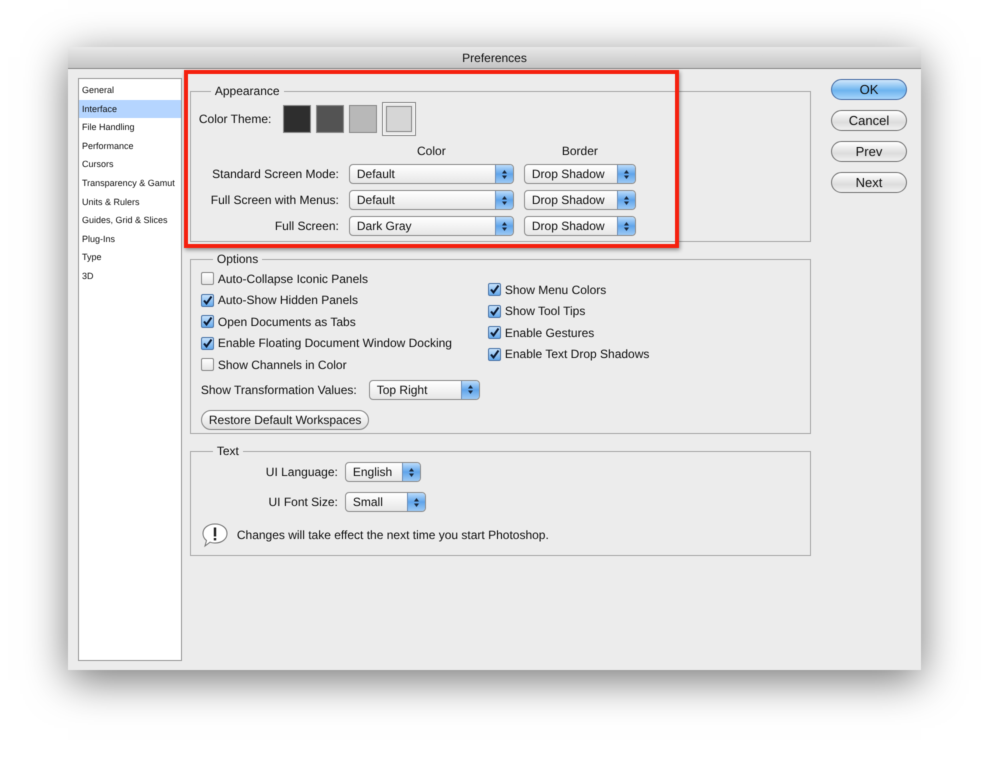 This screenshot has width=1000, height=767. Describe the element at coordinates (494, 57) in the screenshot. I see `window-title: Preferences` at that location.